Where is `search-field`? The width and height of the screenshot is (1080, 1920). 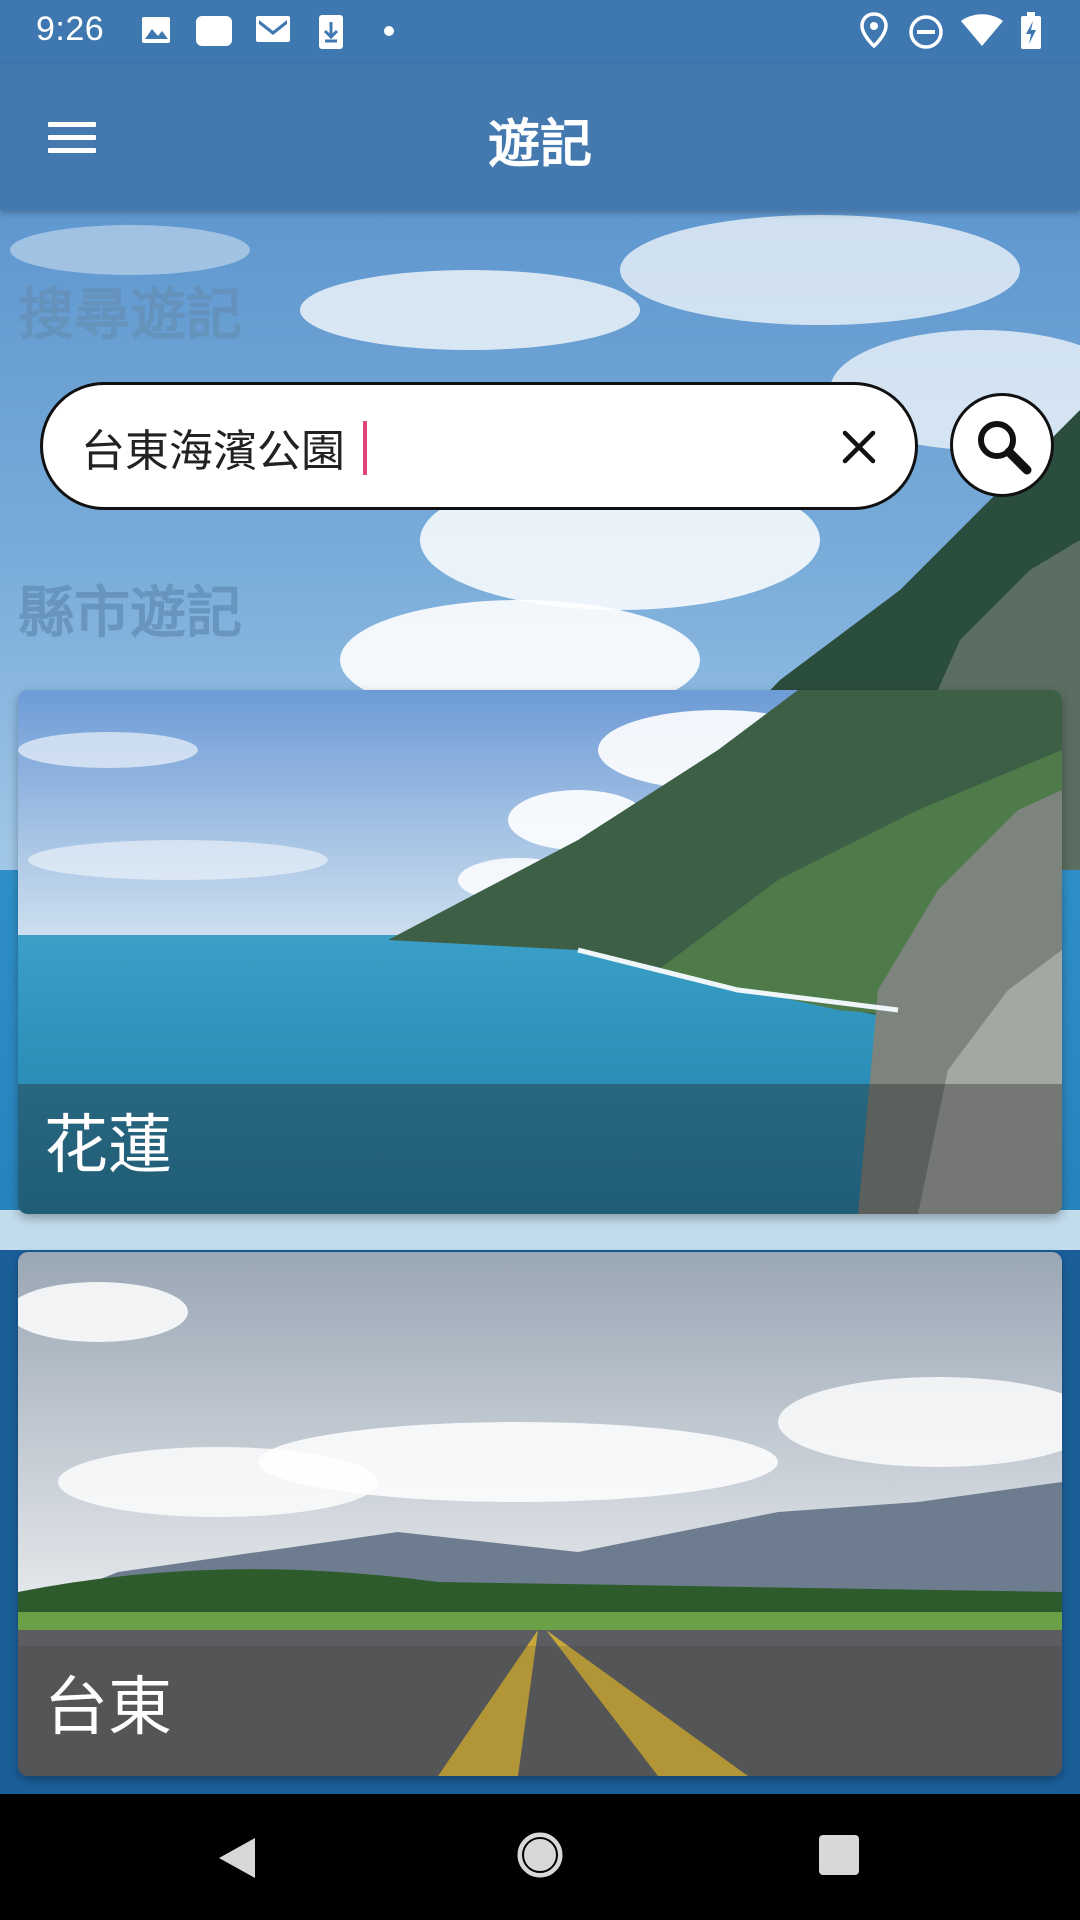 search-field is located at coordinates (479, 446).